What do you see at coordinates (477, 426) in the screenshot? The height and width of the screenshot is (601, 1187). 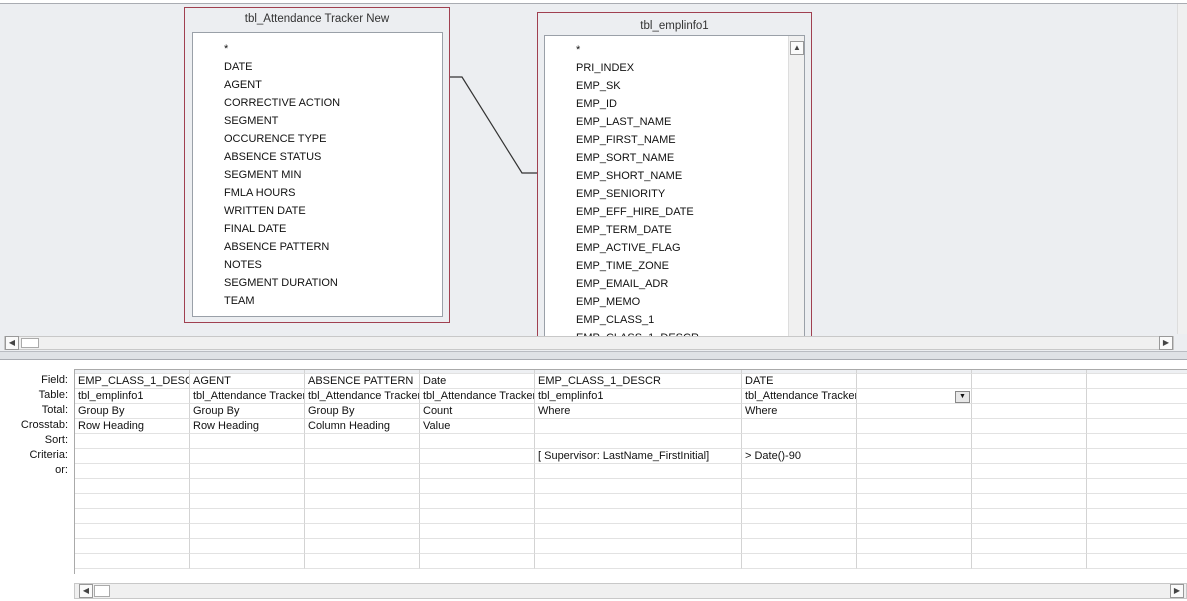 I see `grid-cell: Value` at bounding box center [477, 426].